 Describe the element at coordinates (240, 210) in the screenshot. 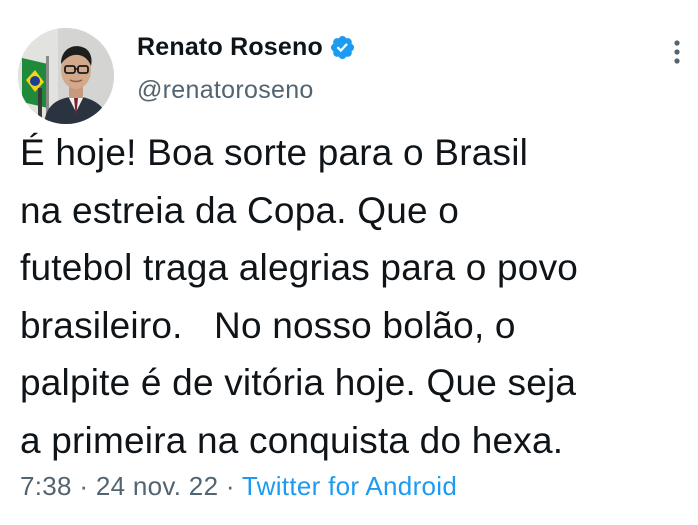

I see `tweet-text-line: na estreia da Copa. Que o` at that location.